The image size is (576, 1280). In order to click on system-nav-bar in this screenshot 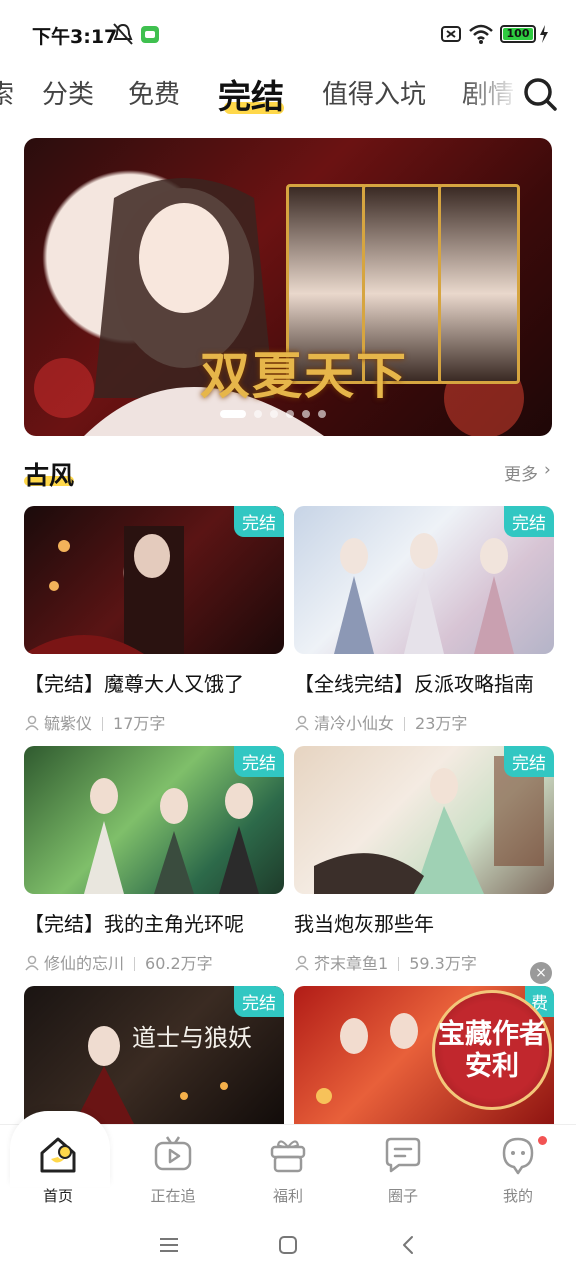, I will do `click(288, 1245)`.